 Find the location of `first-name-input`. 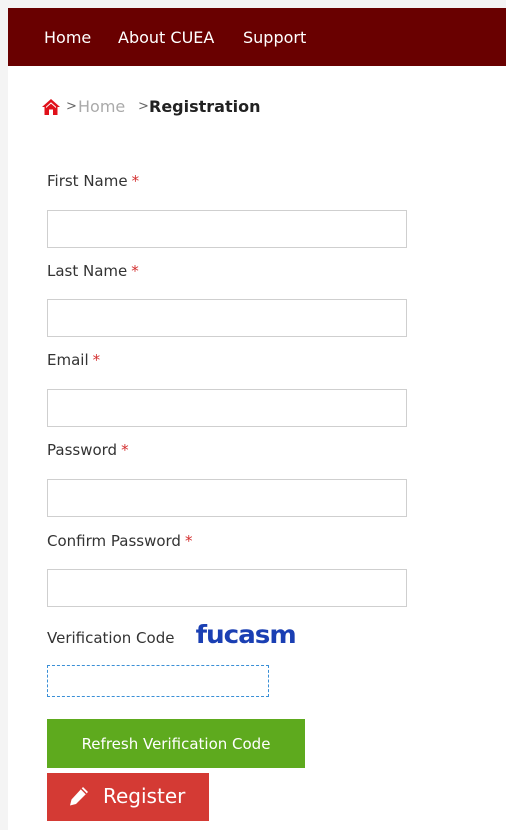

first-name-input is located at coordinates (227, 229).